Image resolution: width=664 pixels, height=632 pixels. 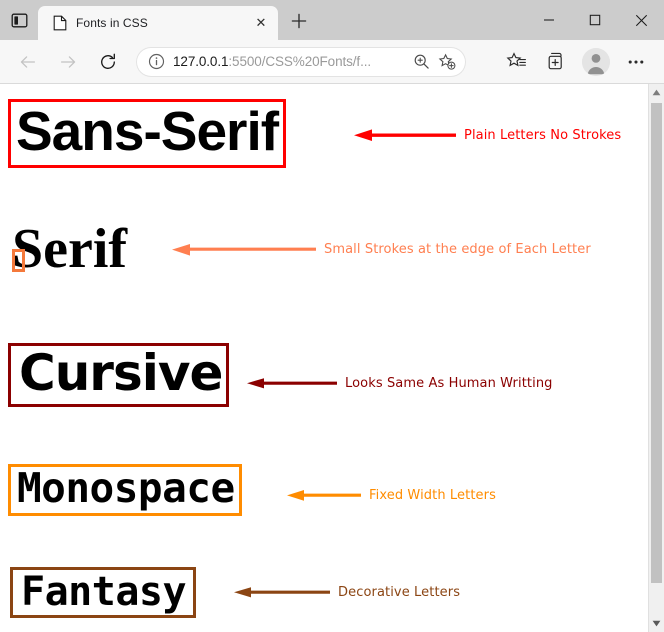 I want to click on forward-arrow-icon, so click(x=68, y=61).